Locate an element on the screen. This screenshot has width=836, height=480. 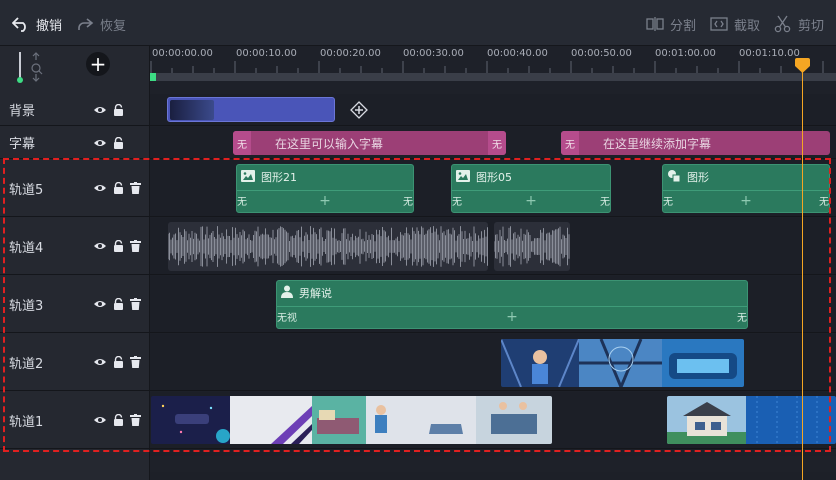
undo-icon is located at coordinates (21, 24).